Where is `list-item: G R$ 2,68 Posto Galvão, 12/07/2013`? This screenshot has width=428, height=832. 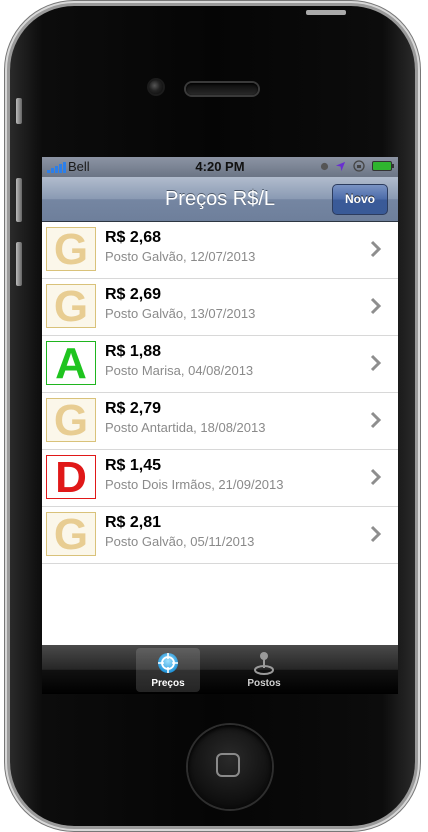 list-item: G R$ 2,68 Posto Galvão, 12/07/2013 is located at coordinates (220, 250).